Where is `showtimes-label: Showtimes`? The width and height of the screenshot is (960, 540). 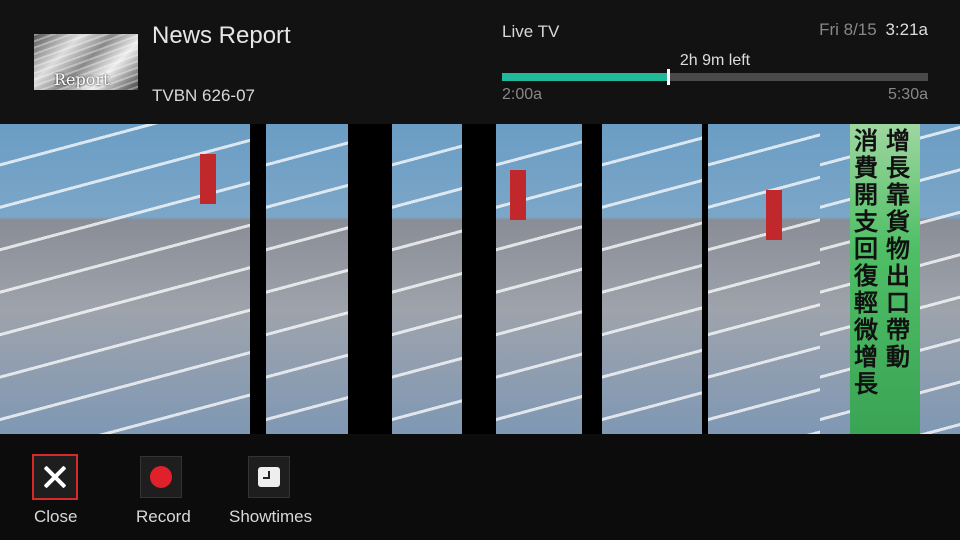
showtimes-label: Showtimes is located at coordinates (271, 516).